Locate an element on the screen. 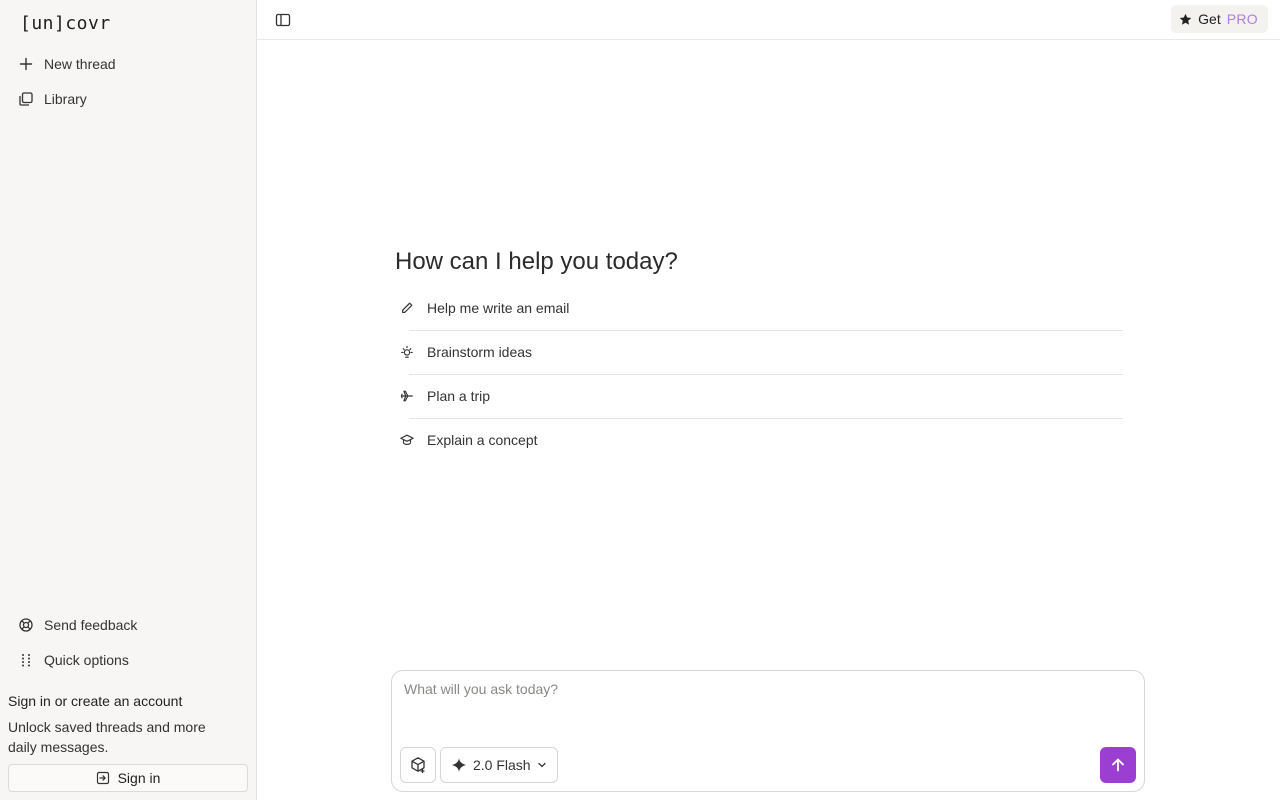  sidebar-toggle-icon is located at coordinates (283, 20).